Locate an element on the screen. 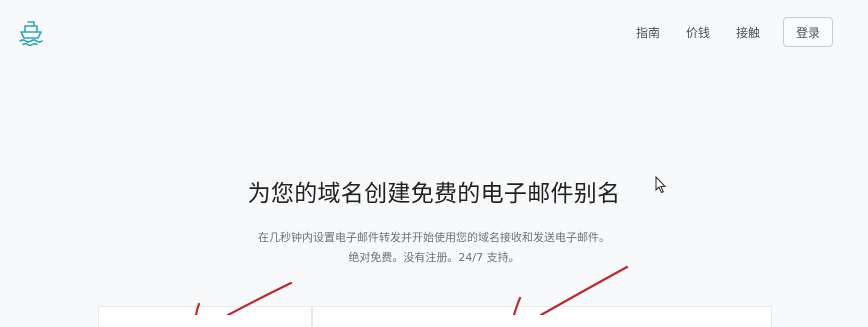 This screenshot has height=327, width=868. mouse-pointer-icon is located at coordinates (661, 184).